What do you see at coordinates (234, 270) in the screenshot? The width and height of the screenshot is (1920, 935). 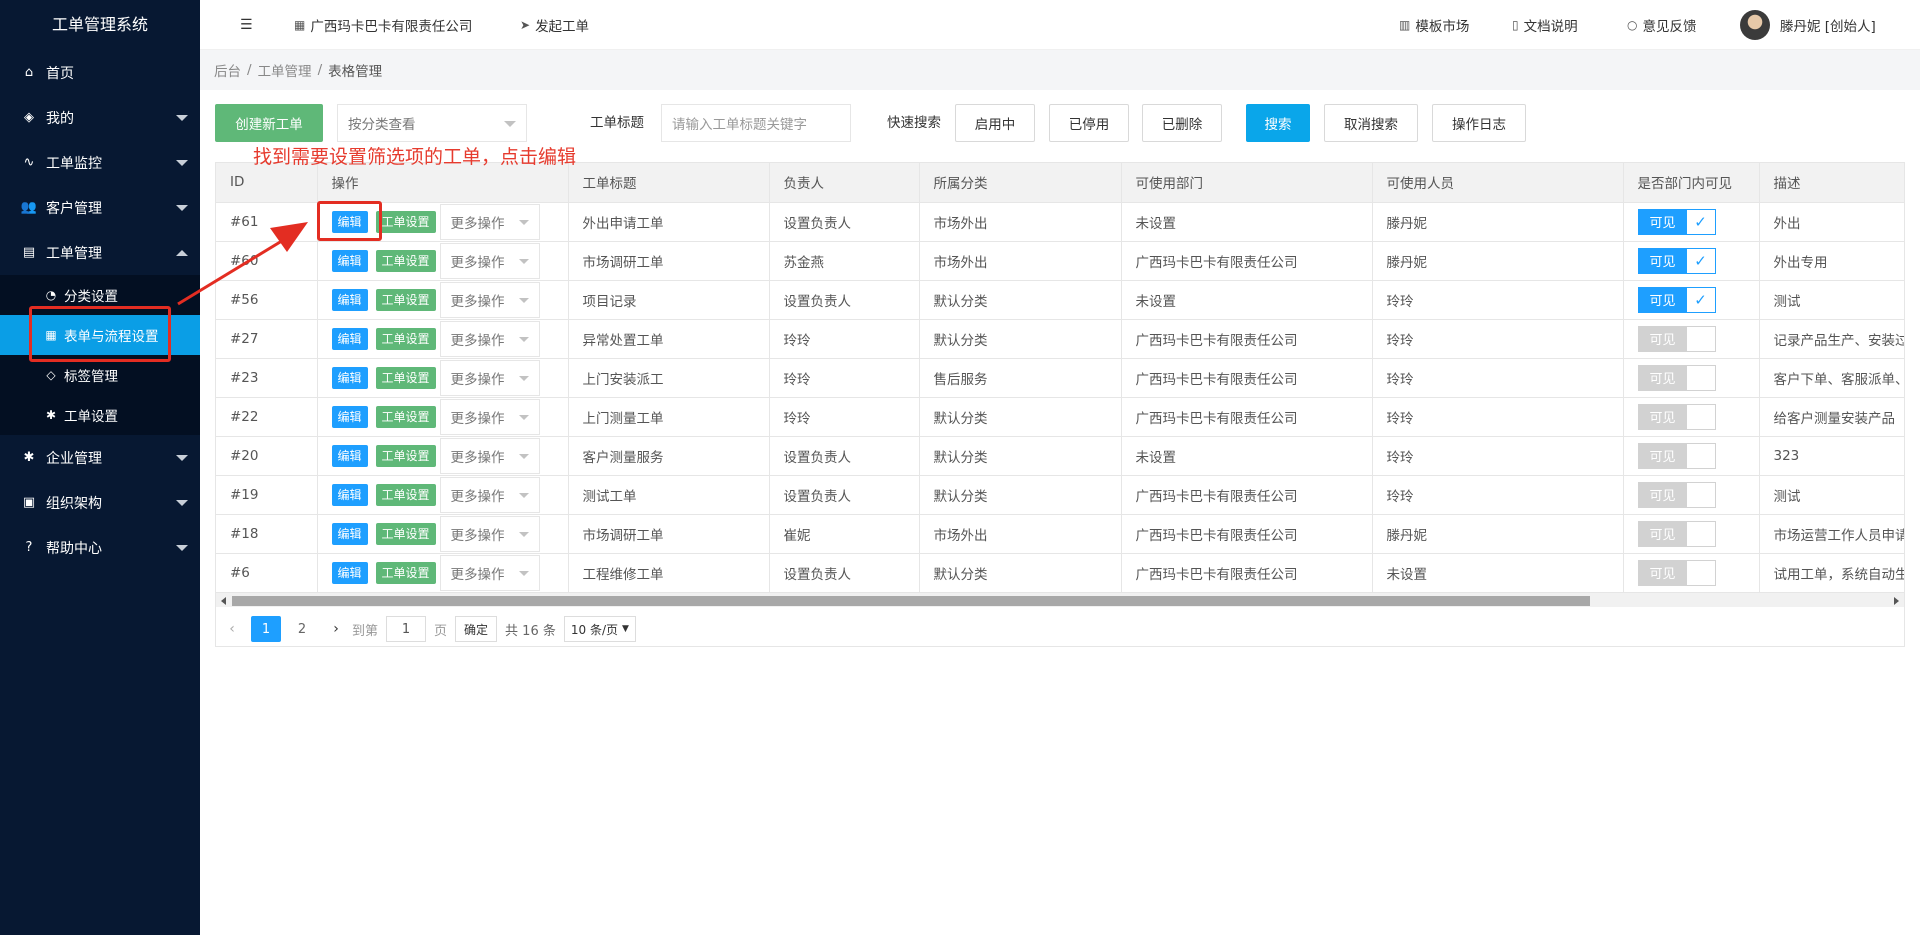 I see `arrow-line` at bounding box center [234, 270].